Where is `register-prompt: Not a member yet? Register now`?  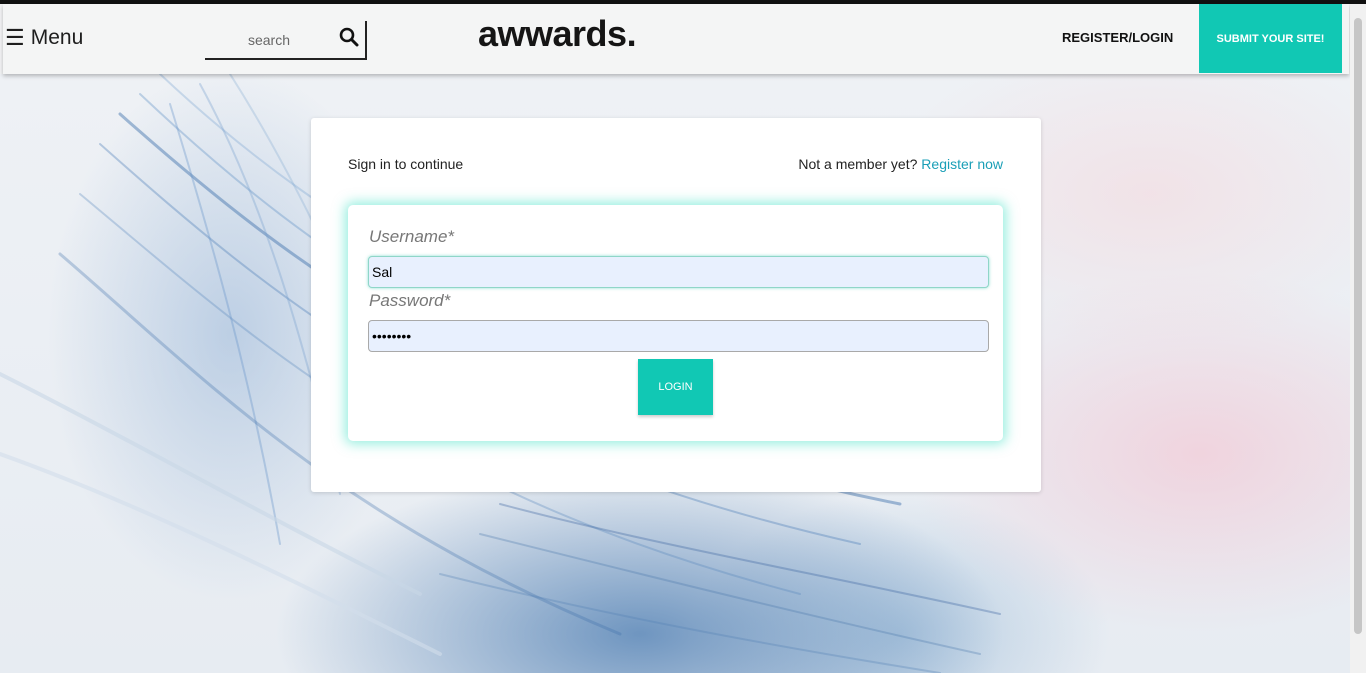 register-prompt: Not a member yet? Register now is located at coordinates (900, 164).